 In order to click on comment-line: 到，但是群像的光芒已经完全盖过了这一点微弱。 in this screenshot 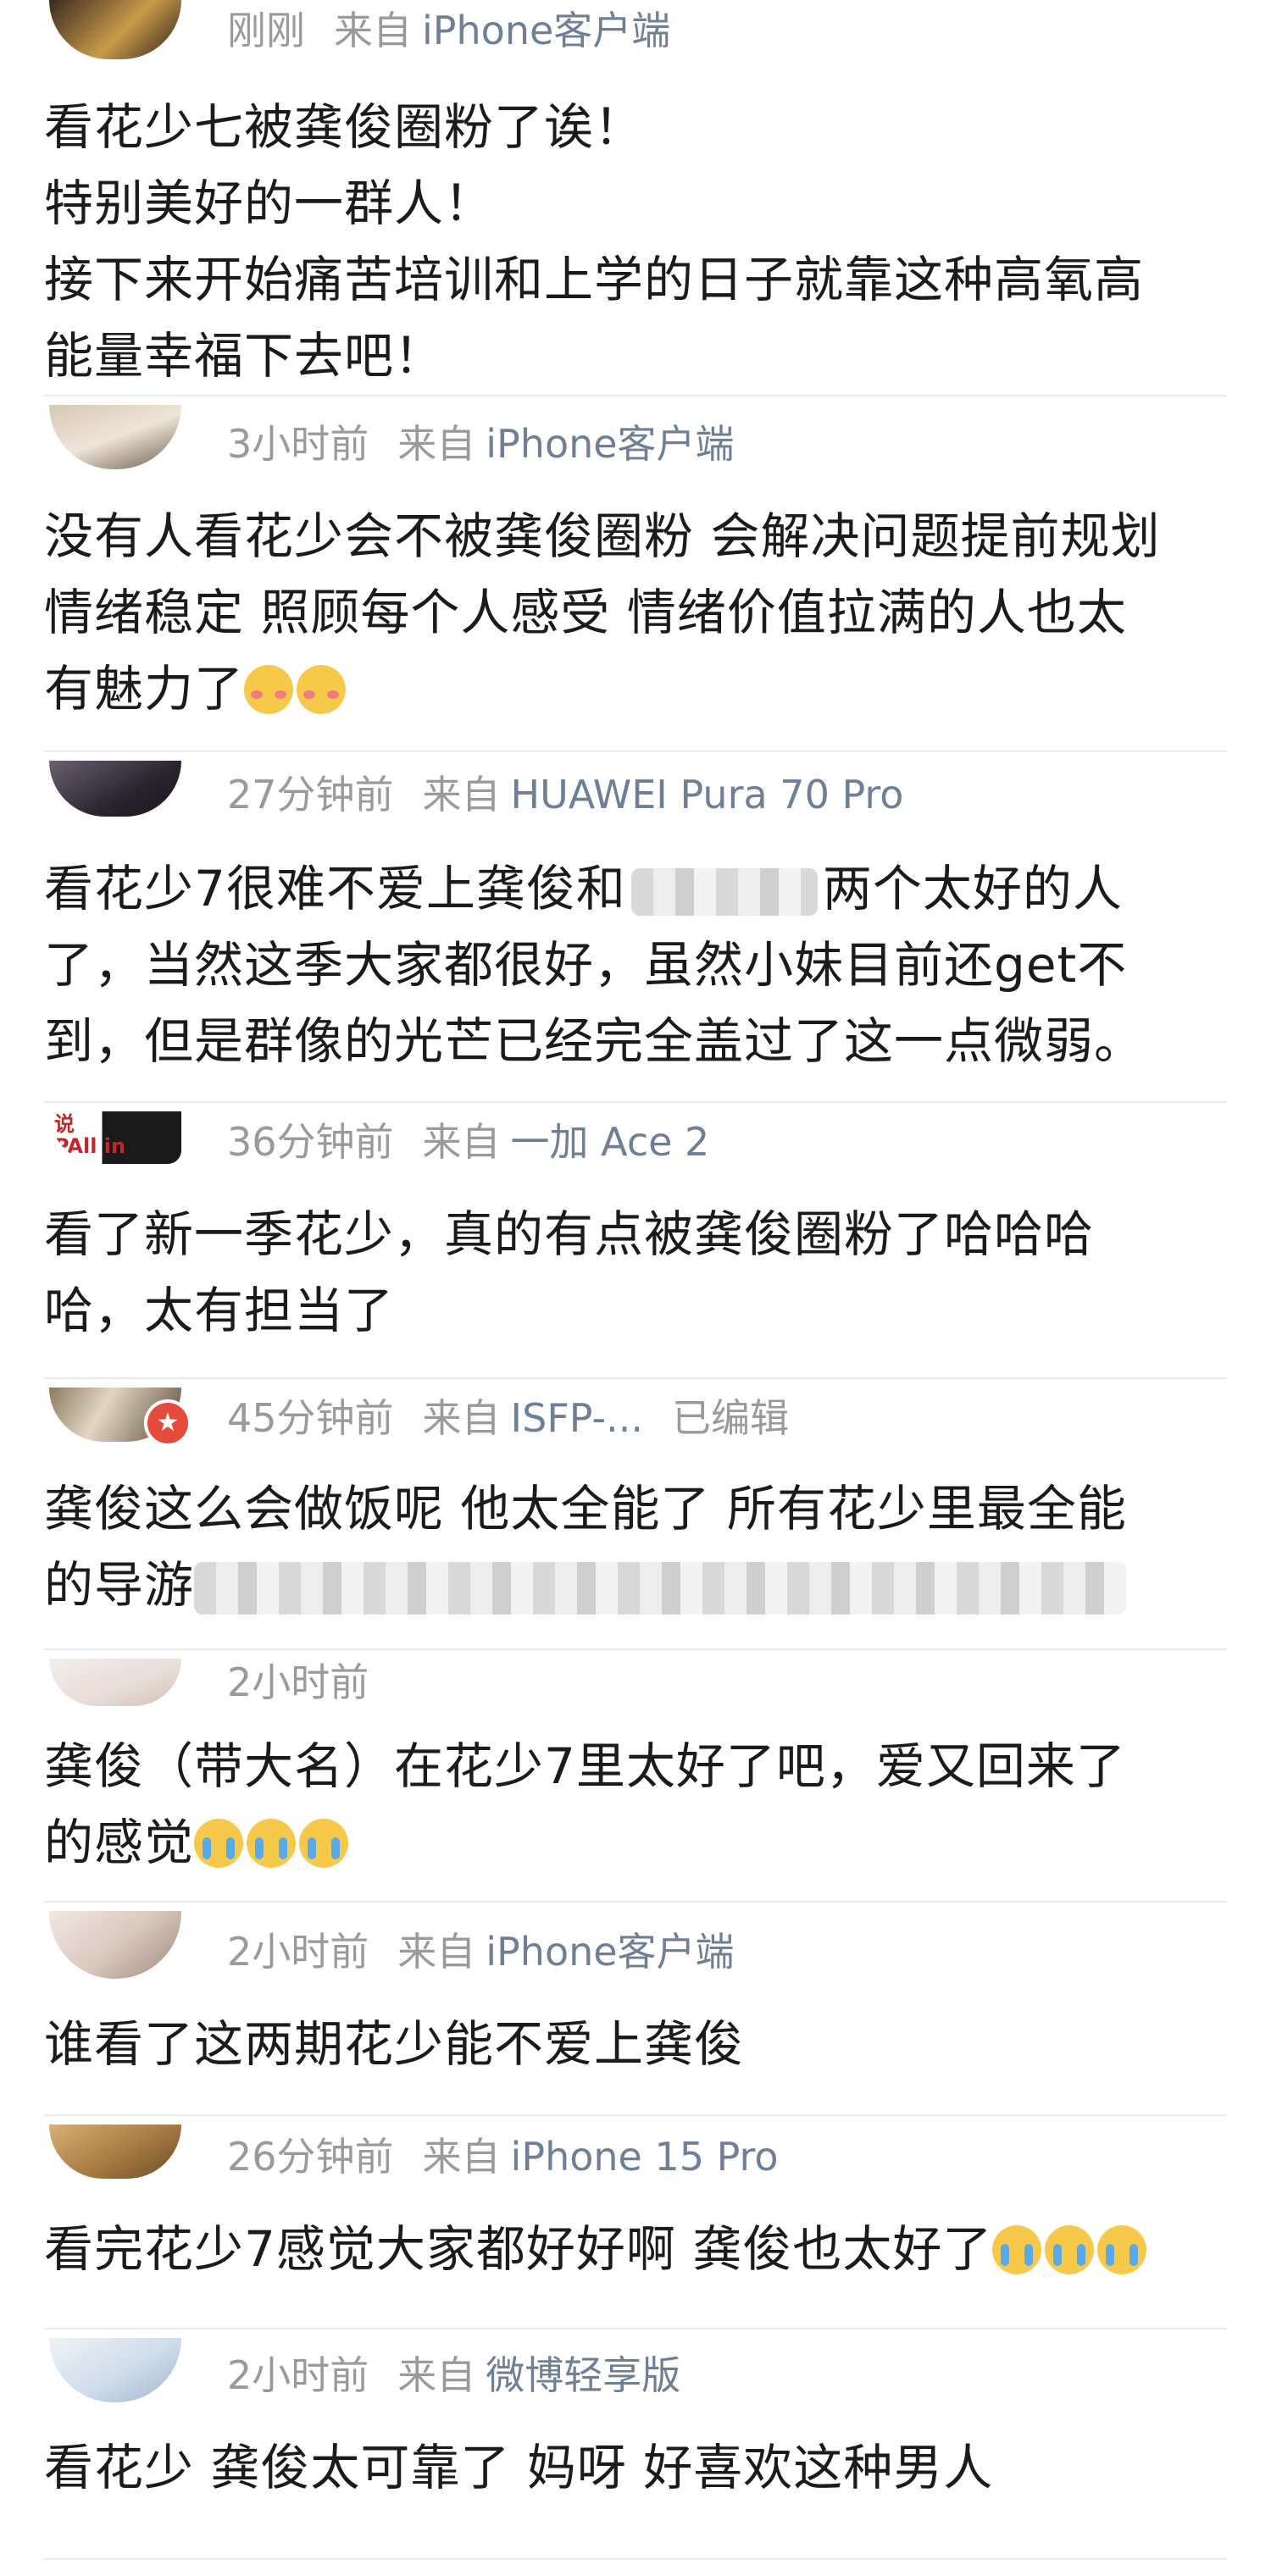, I will do `click(594, 1041)`.